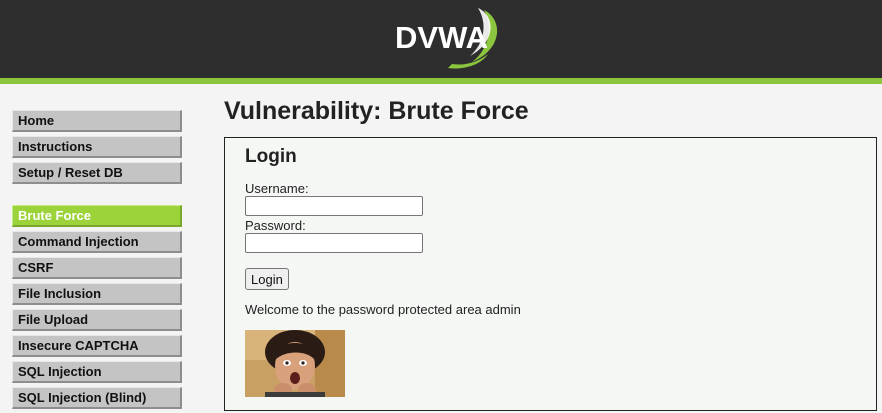 The width and height of the screenshot is (882, 413). Describe the element at coordinates (97, 242) in the screenshot. I see `menu-item-command-injection: Command Injection` at that location.